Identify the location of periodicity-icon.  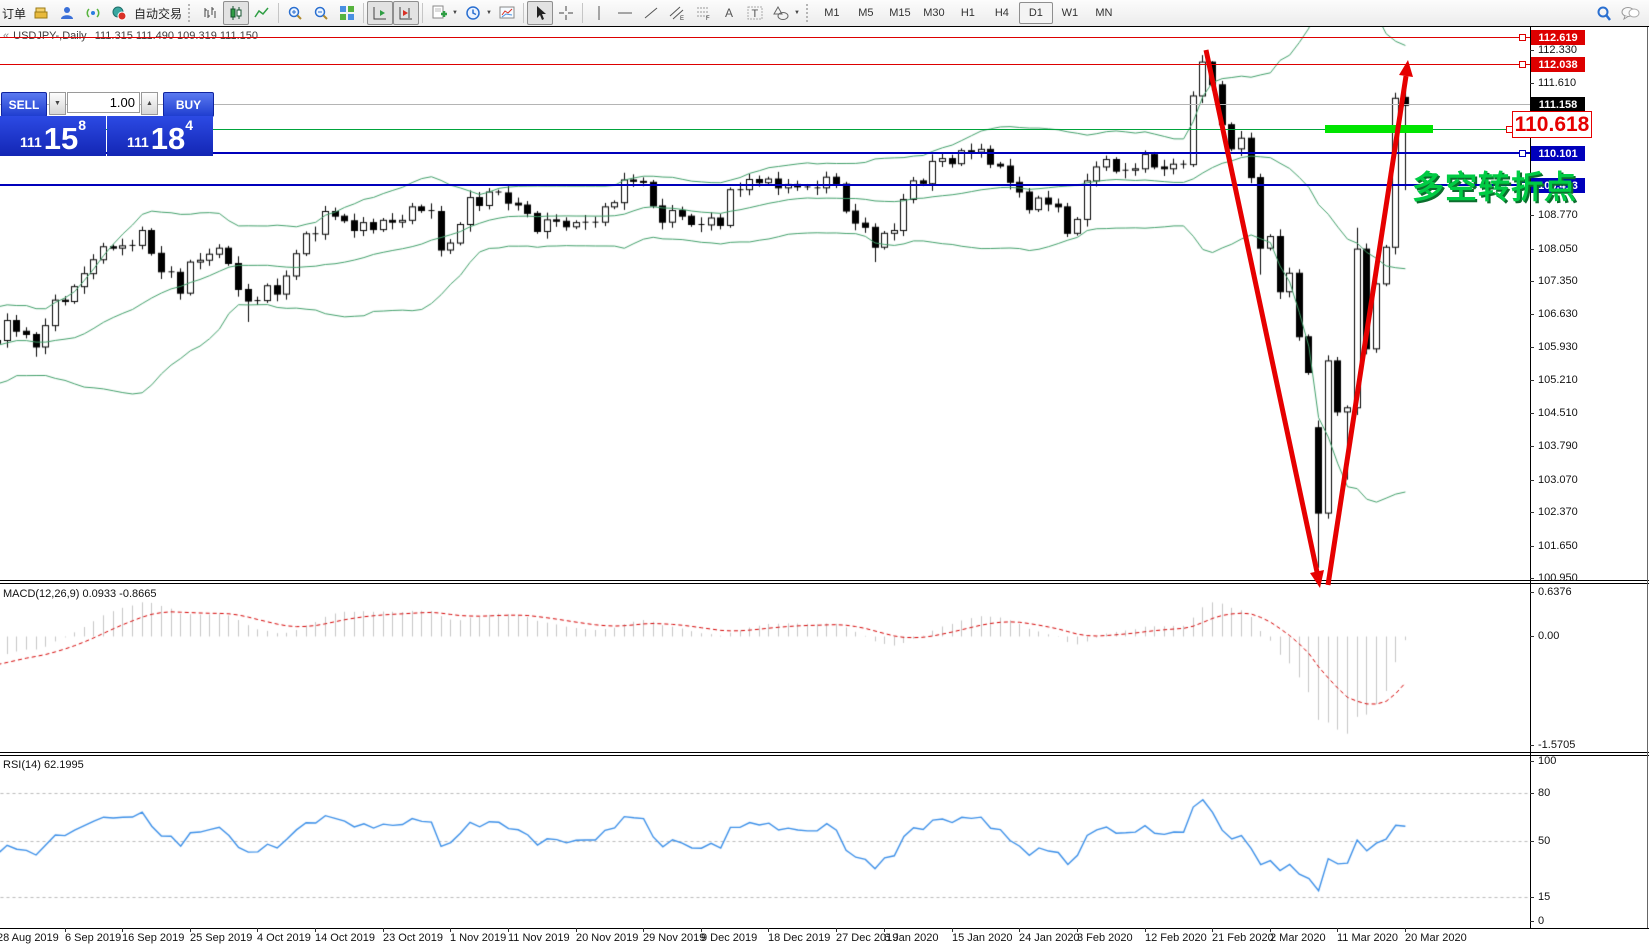
(473, 13).